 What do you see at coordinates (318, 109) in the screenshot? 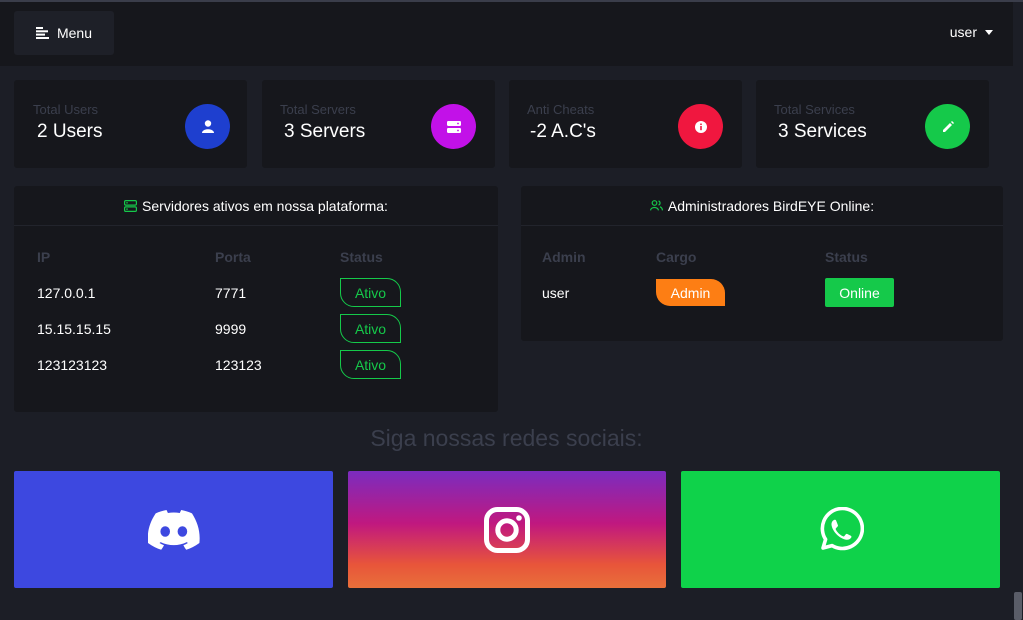
I see `stat-label: Total Servers` at bounding box center [318, 109].